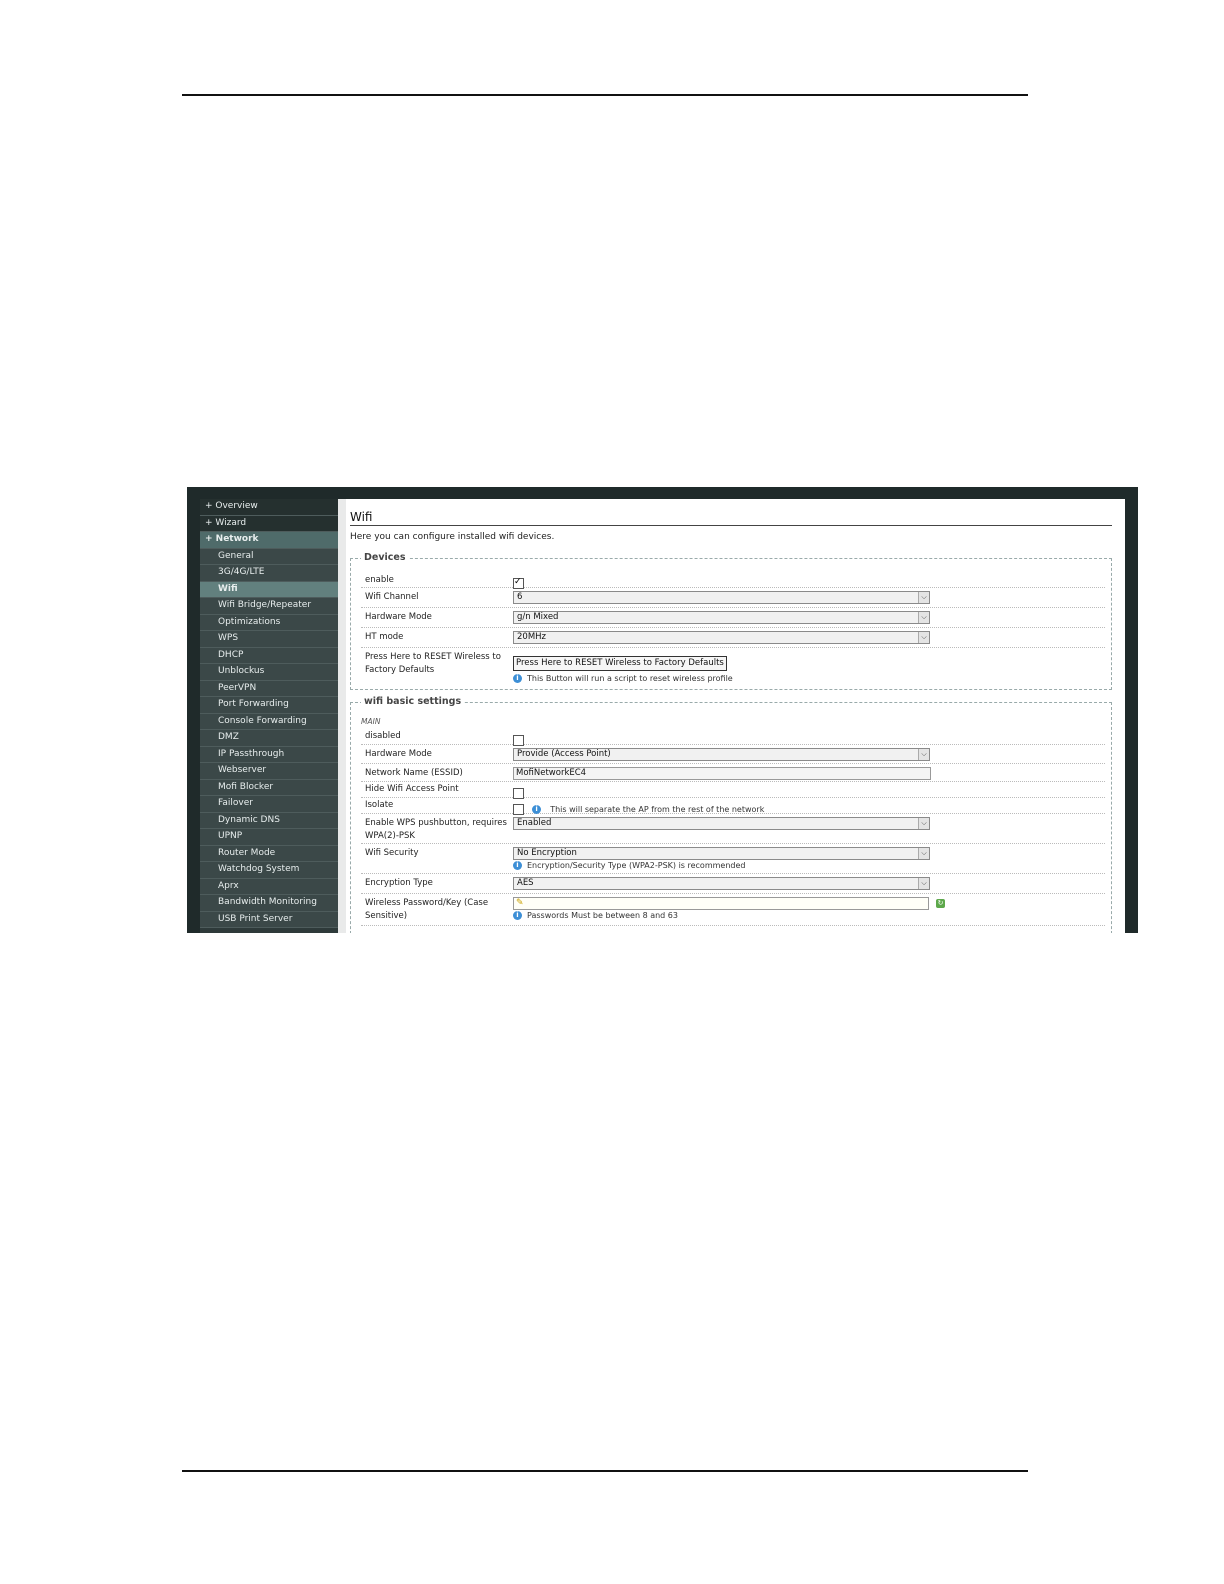 The height and width of the screenshot is (1584, 1224). What do you see at coordinates (371, 721) in the screenshot?
I see `main-section-label: MAIN` at bounding box center [371, 721].